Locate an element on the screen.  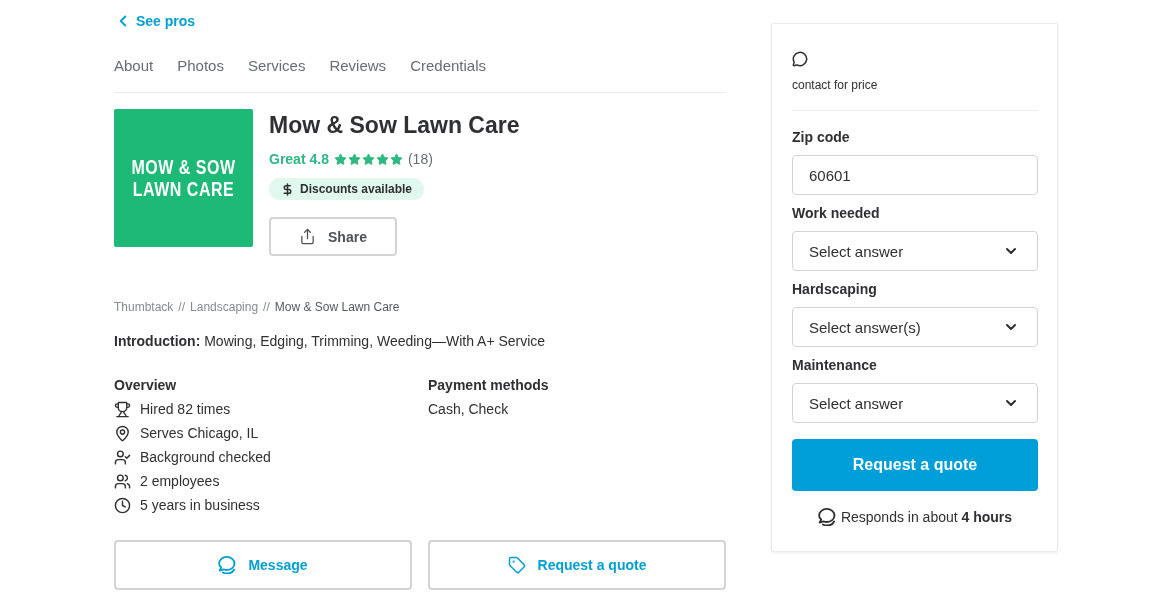
overview-item: Background checked is located at coordinates (205, 457).